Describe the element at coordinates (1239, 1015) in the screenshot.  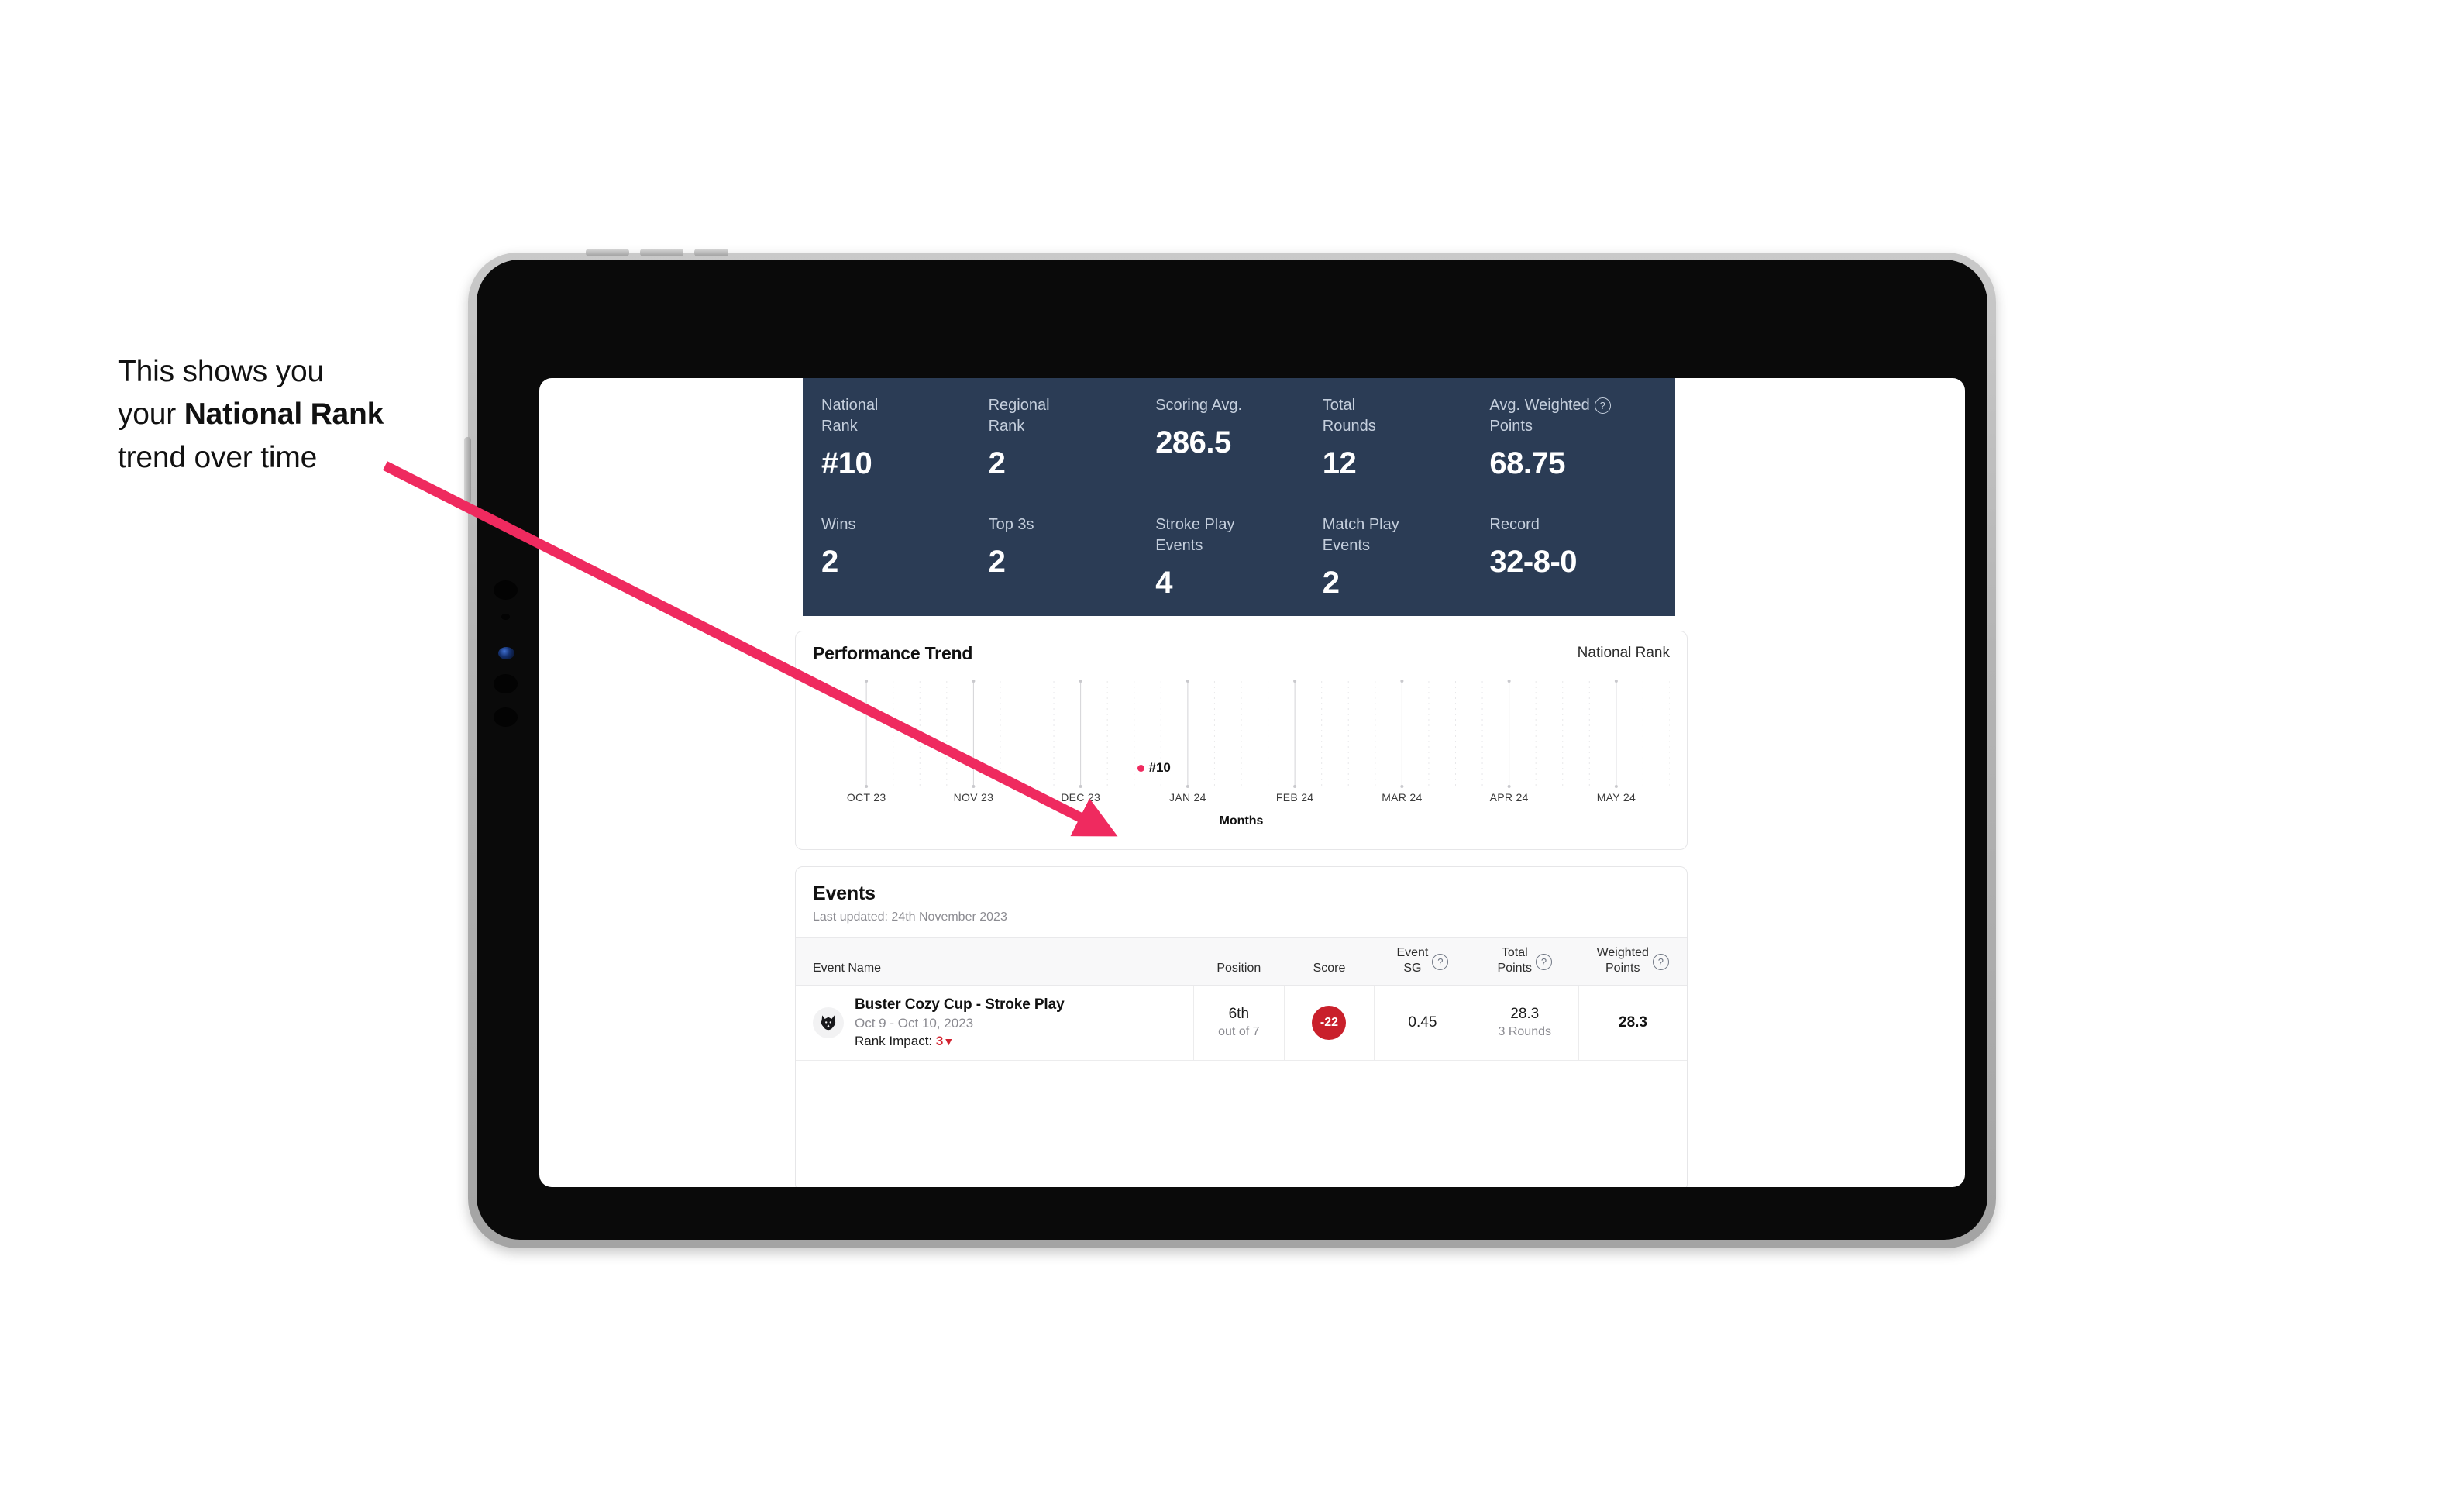
I see `position-value: 6th` at that location.